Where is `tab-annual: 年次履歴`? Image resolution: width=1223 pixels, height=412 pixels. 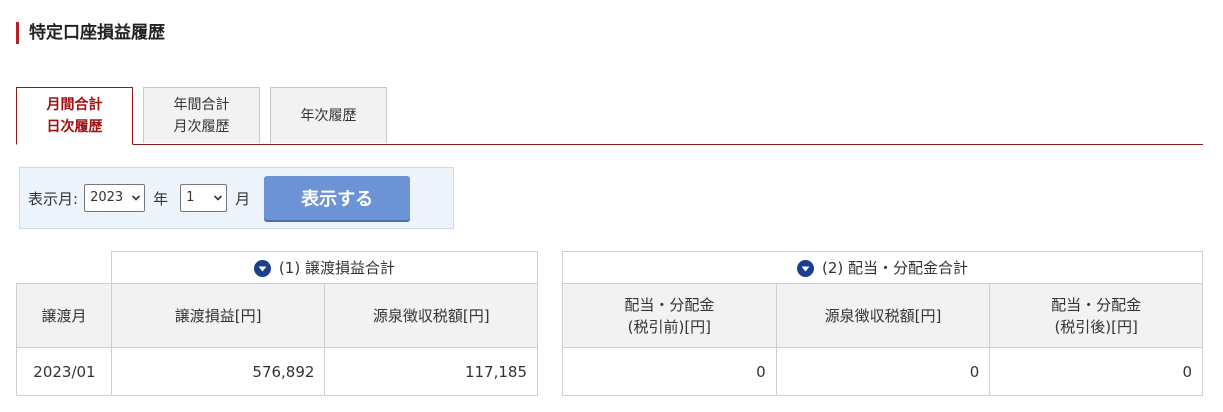 tab-annual: 年次履歴 is located at coordinates (328, 115).